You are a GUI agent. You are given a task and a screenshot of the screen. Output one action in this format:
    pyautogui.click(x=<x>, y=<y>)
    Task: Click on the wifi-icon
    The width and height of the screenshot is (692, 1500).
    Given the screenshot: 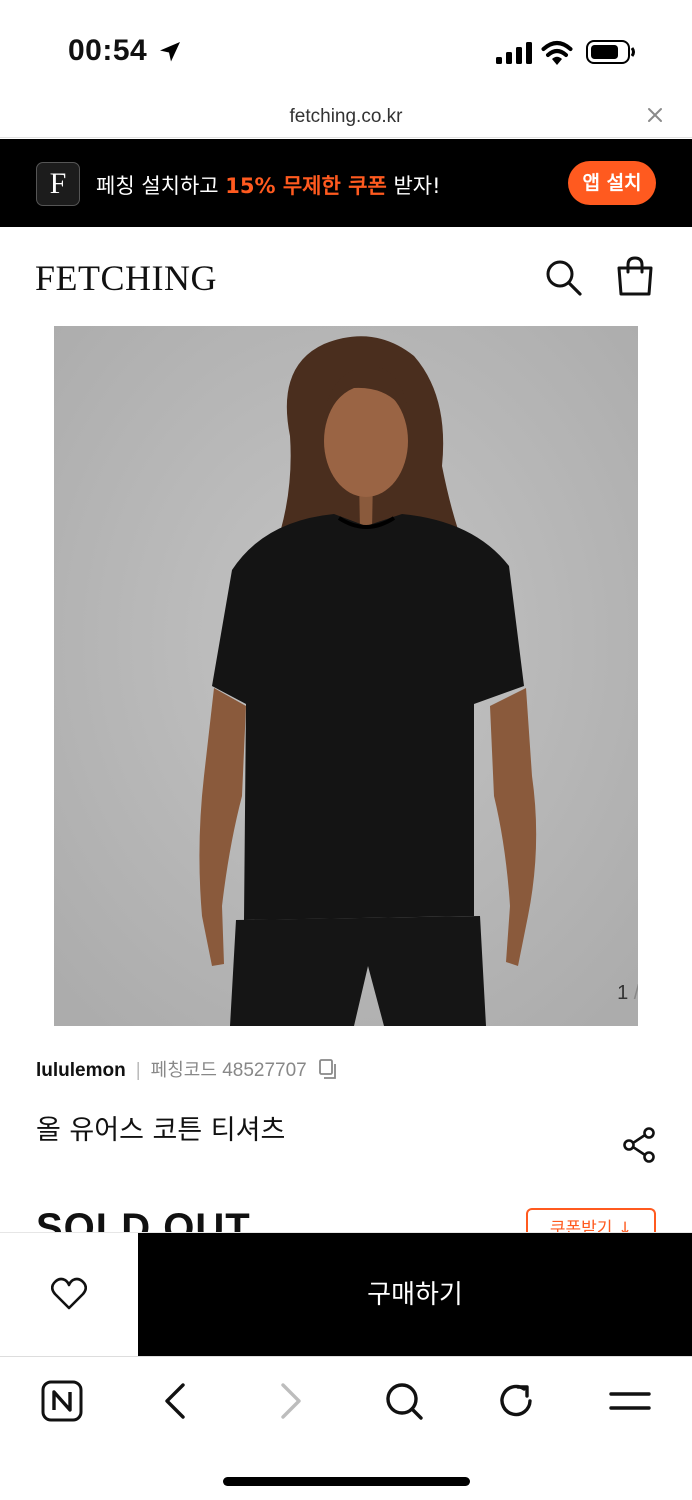 What is the action you would take?
    pyautogui.click(x=557, y=53)
    